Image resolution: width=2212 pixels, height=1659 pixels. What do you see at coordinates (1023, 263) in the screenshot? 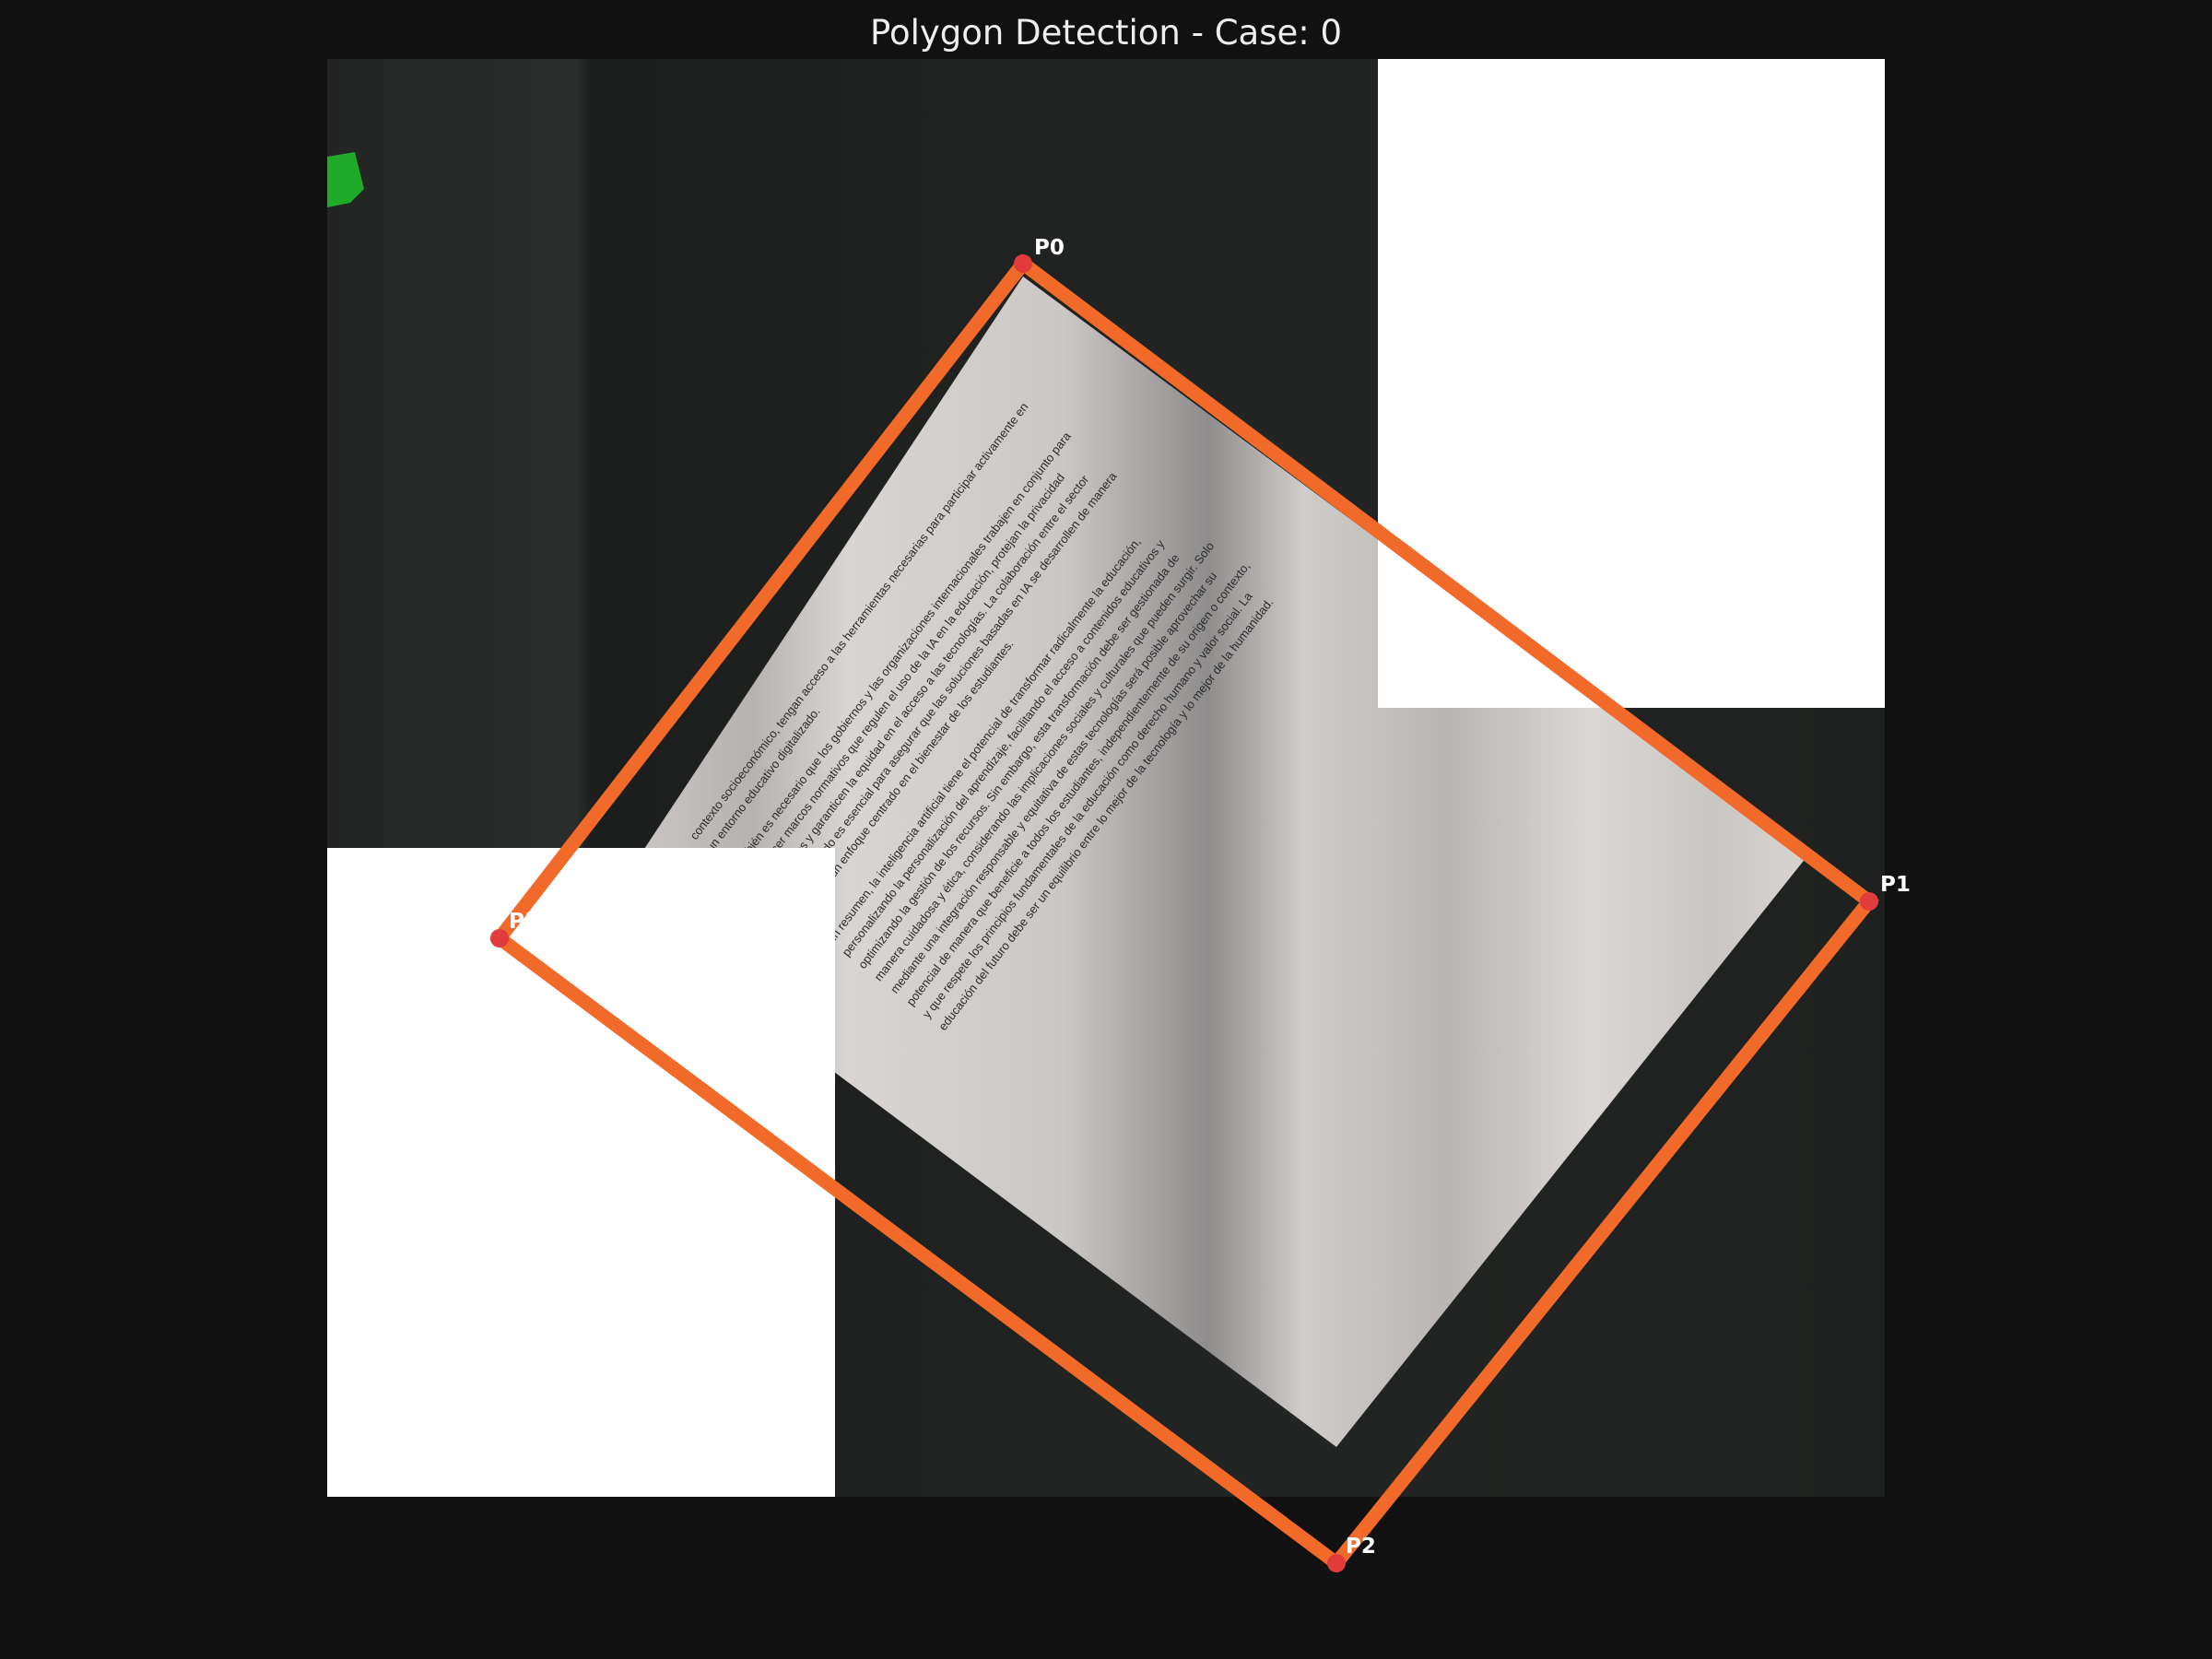
I see `vertex-p0` at bounding box center [1023, 263].